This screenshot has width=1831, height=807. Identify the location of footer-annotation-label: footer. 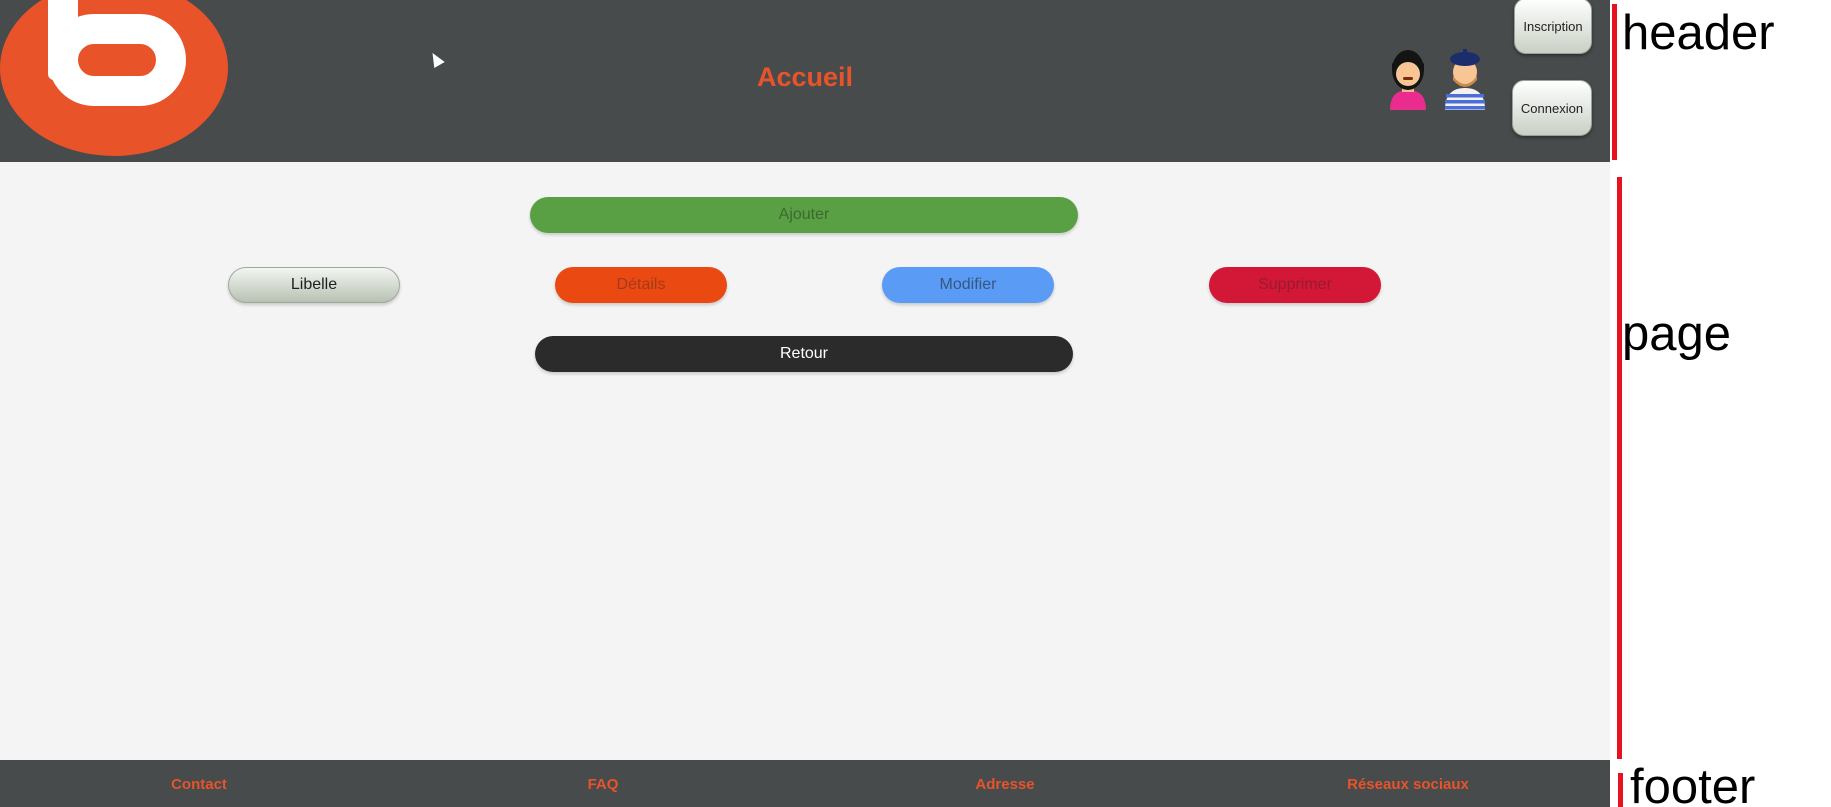
(1693, 783).